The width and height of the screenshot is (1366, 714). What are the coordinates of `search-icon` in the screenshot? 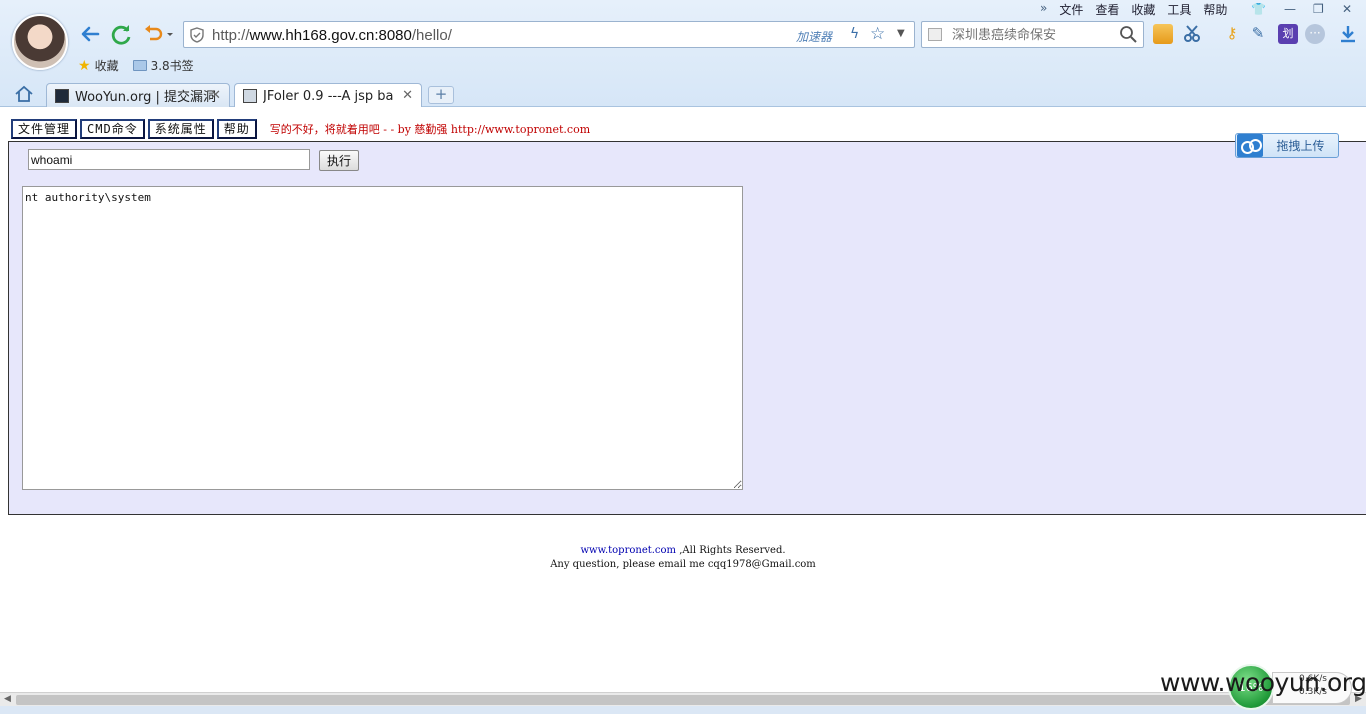 It's located at (1128, 35).